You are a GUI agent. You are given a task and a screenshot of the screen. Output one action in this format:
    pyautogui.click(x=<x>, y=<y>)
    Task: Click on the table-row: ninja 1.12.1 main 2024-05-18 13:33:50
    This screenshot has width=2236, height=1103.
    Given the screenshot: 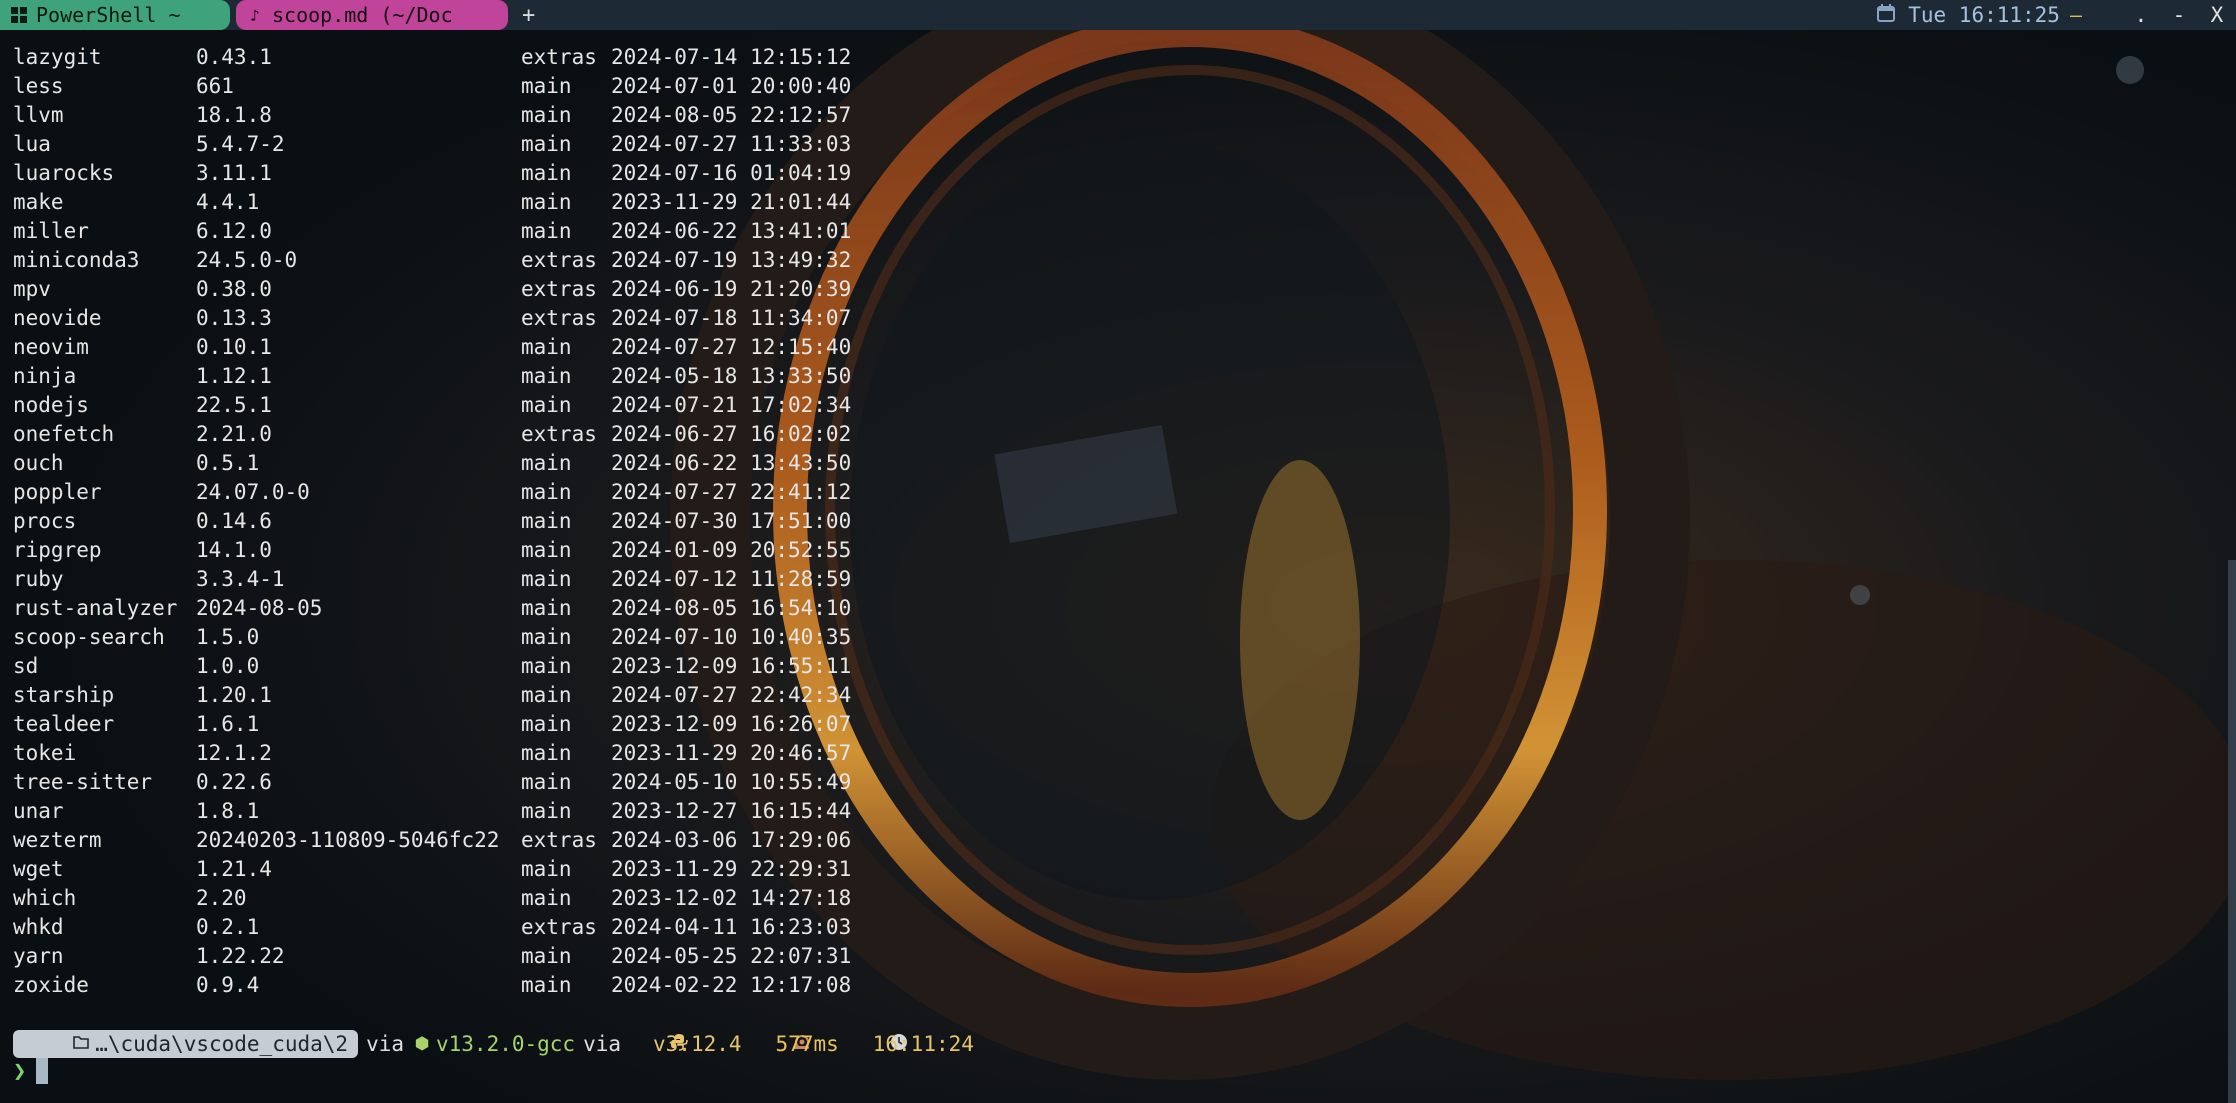 What is the action you would take?
    pyautogui.click(x=442, y=376)
    